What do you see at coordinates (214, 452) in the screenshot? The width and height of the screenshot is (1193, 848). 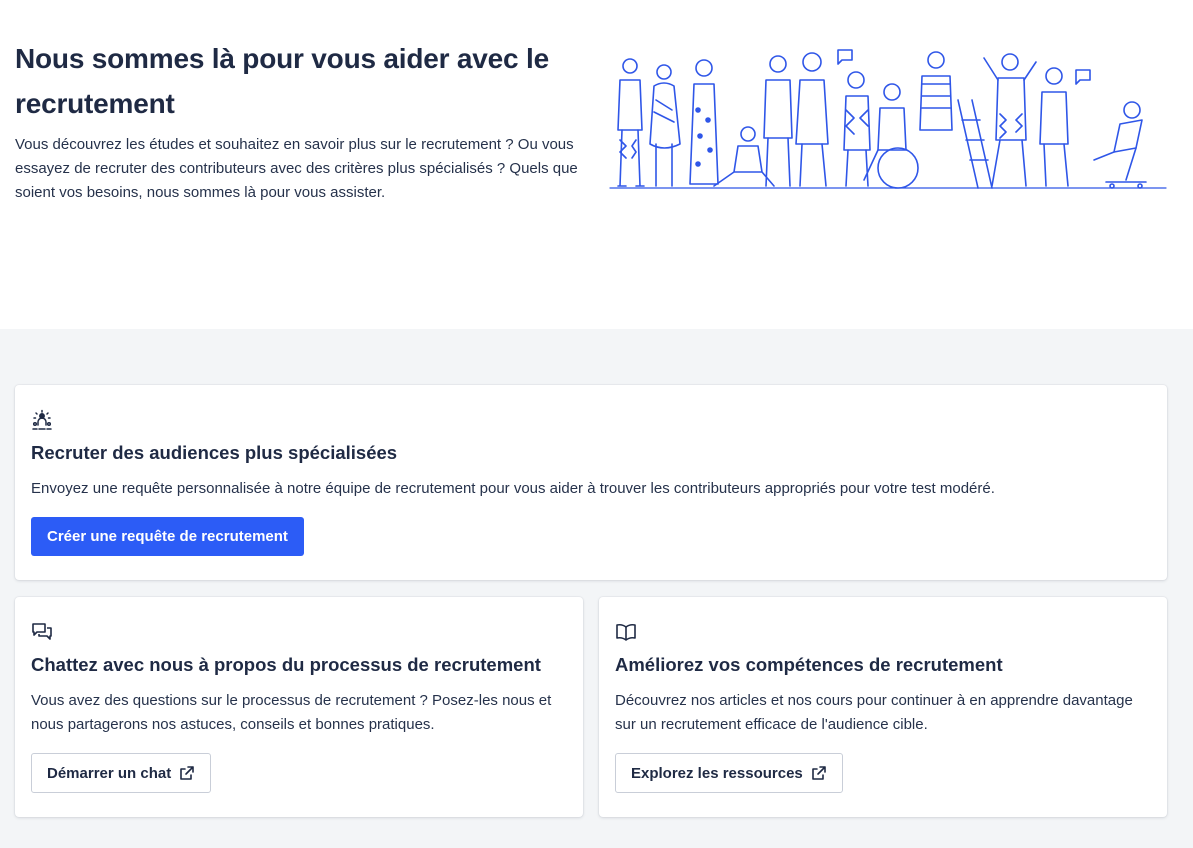 I see `card-title: Recruter des audiences plus spécialisées` at bounding box center [214, 452].